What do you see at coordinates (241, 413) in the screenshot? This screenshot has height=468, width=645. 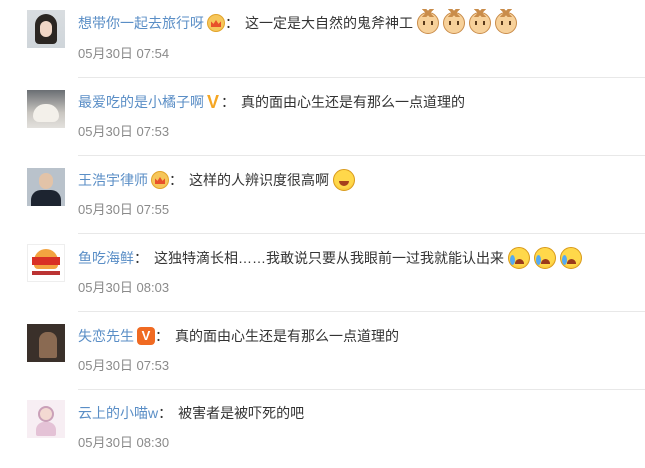 I see `comment-text: 被害者是被吓死的吧` at bounding box center [241, 413].